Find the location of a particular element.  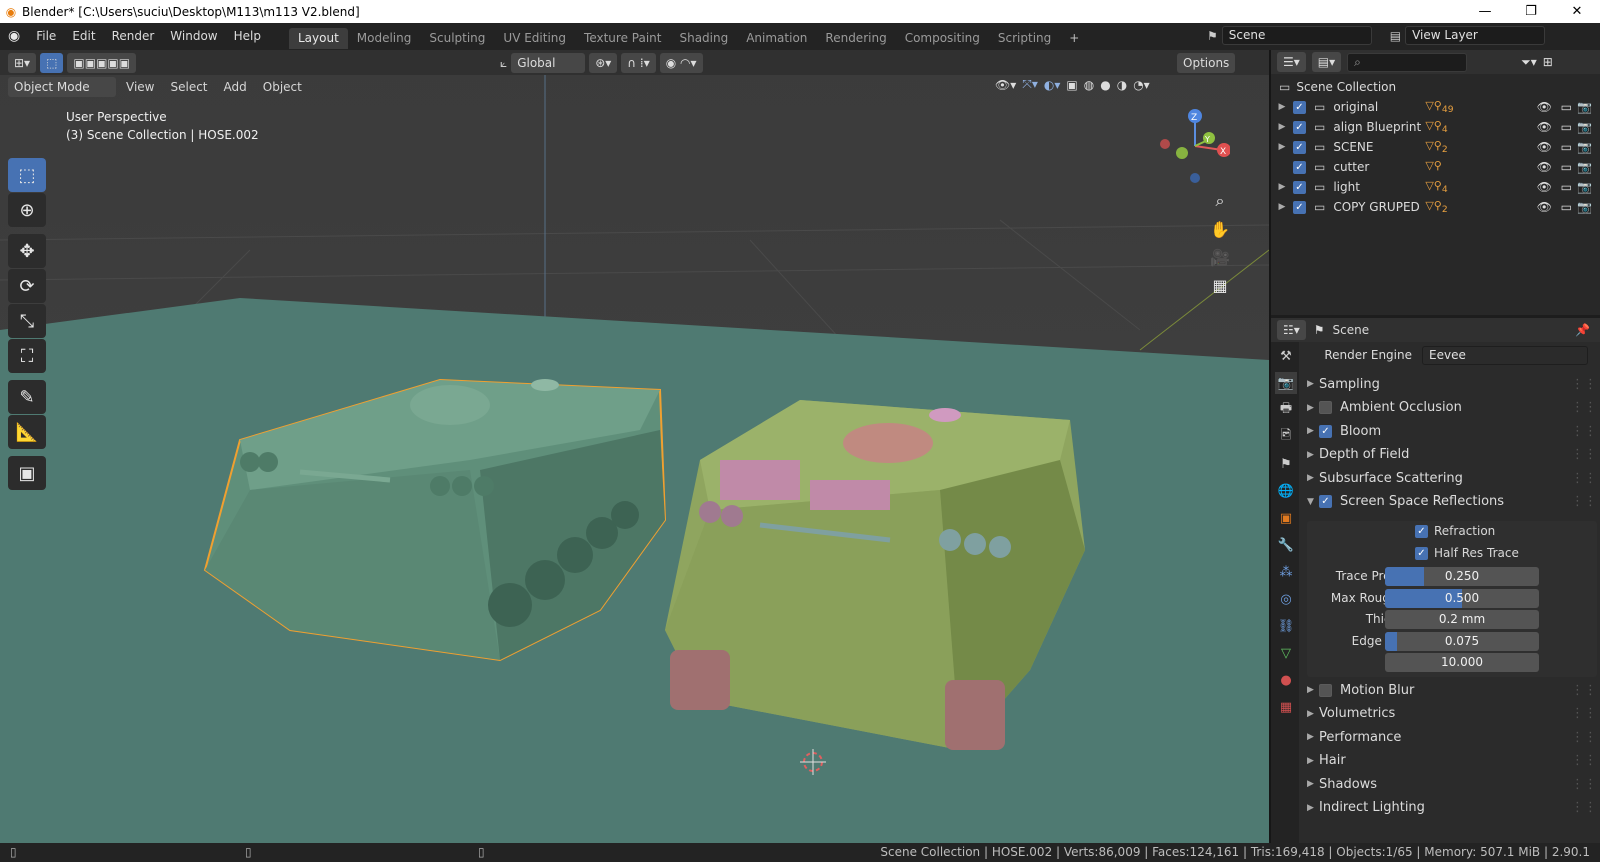

menu-view: View is located at coordinates (140, 87).